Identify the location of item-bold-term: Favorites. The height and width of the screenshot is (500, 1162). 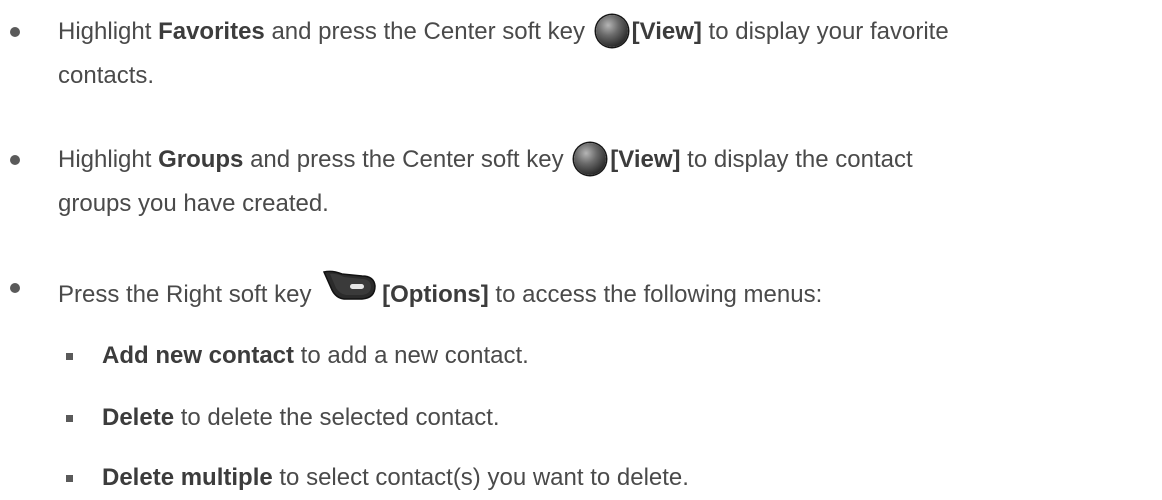
(211, 31).